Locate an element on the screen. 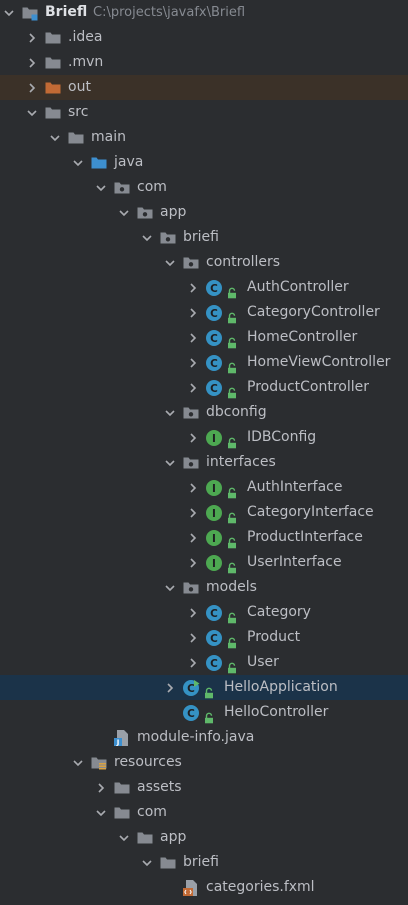 This screenshot has width=408, height=905. tree-row: .idea is located at coordinates (204, 37).